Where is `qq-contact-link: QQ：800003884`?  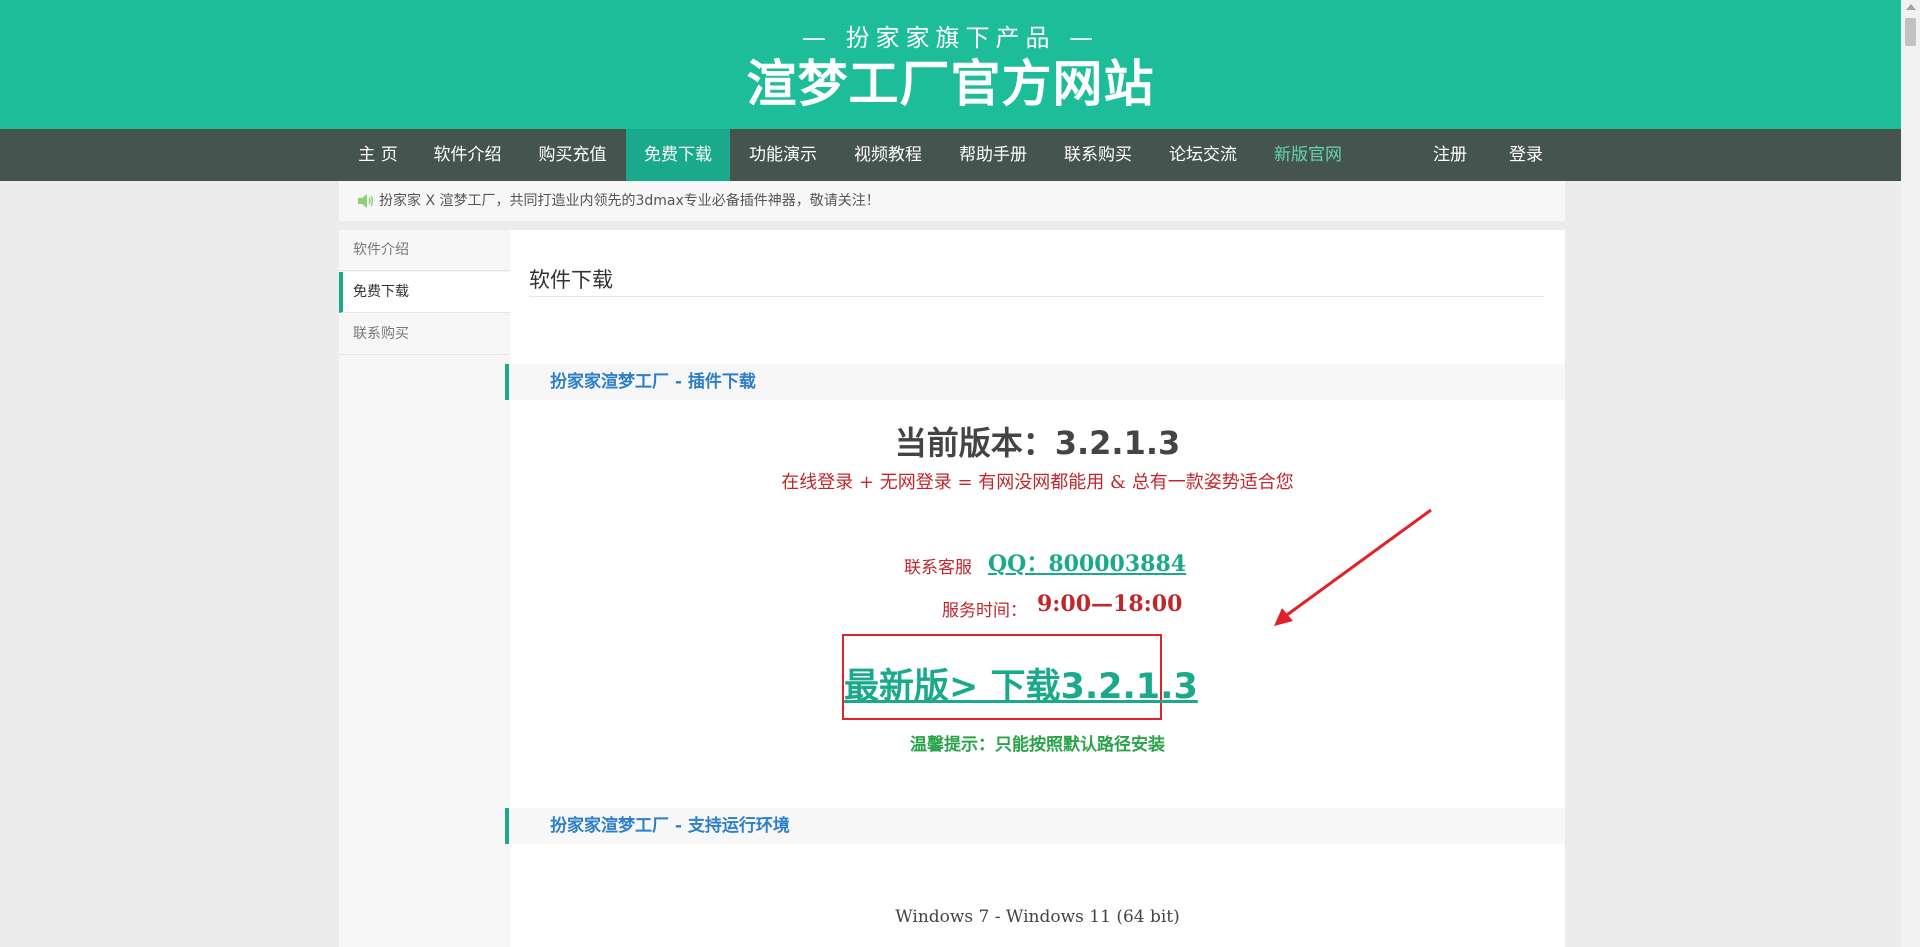
qq-contact-link: QQ：800003884 is located at coordinates (1087, 562).